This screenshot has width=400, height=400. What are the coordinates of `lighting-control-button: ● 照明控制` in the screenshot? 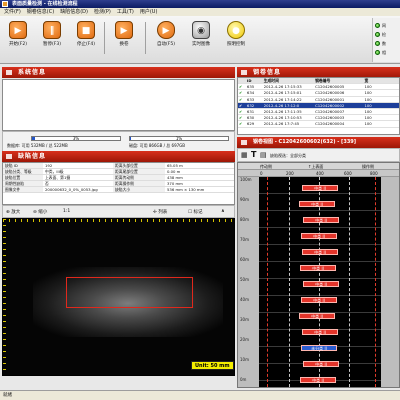 It's located at (236, 38).